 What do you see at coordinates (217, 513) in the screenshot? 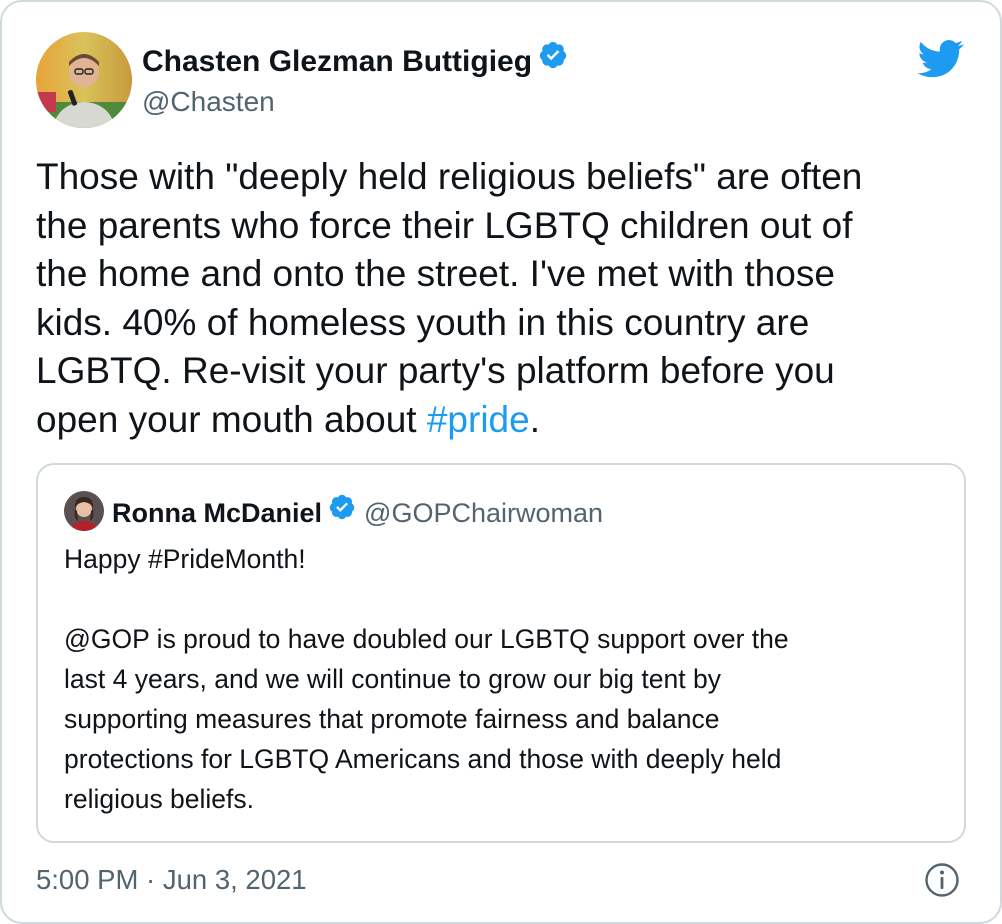
I see `quoted-author-name: Ronna McDaniel` at bounding box center [217, 513].